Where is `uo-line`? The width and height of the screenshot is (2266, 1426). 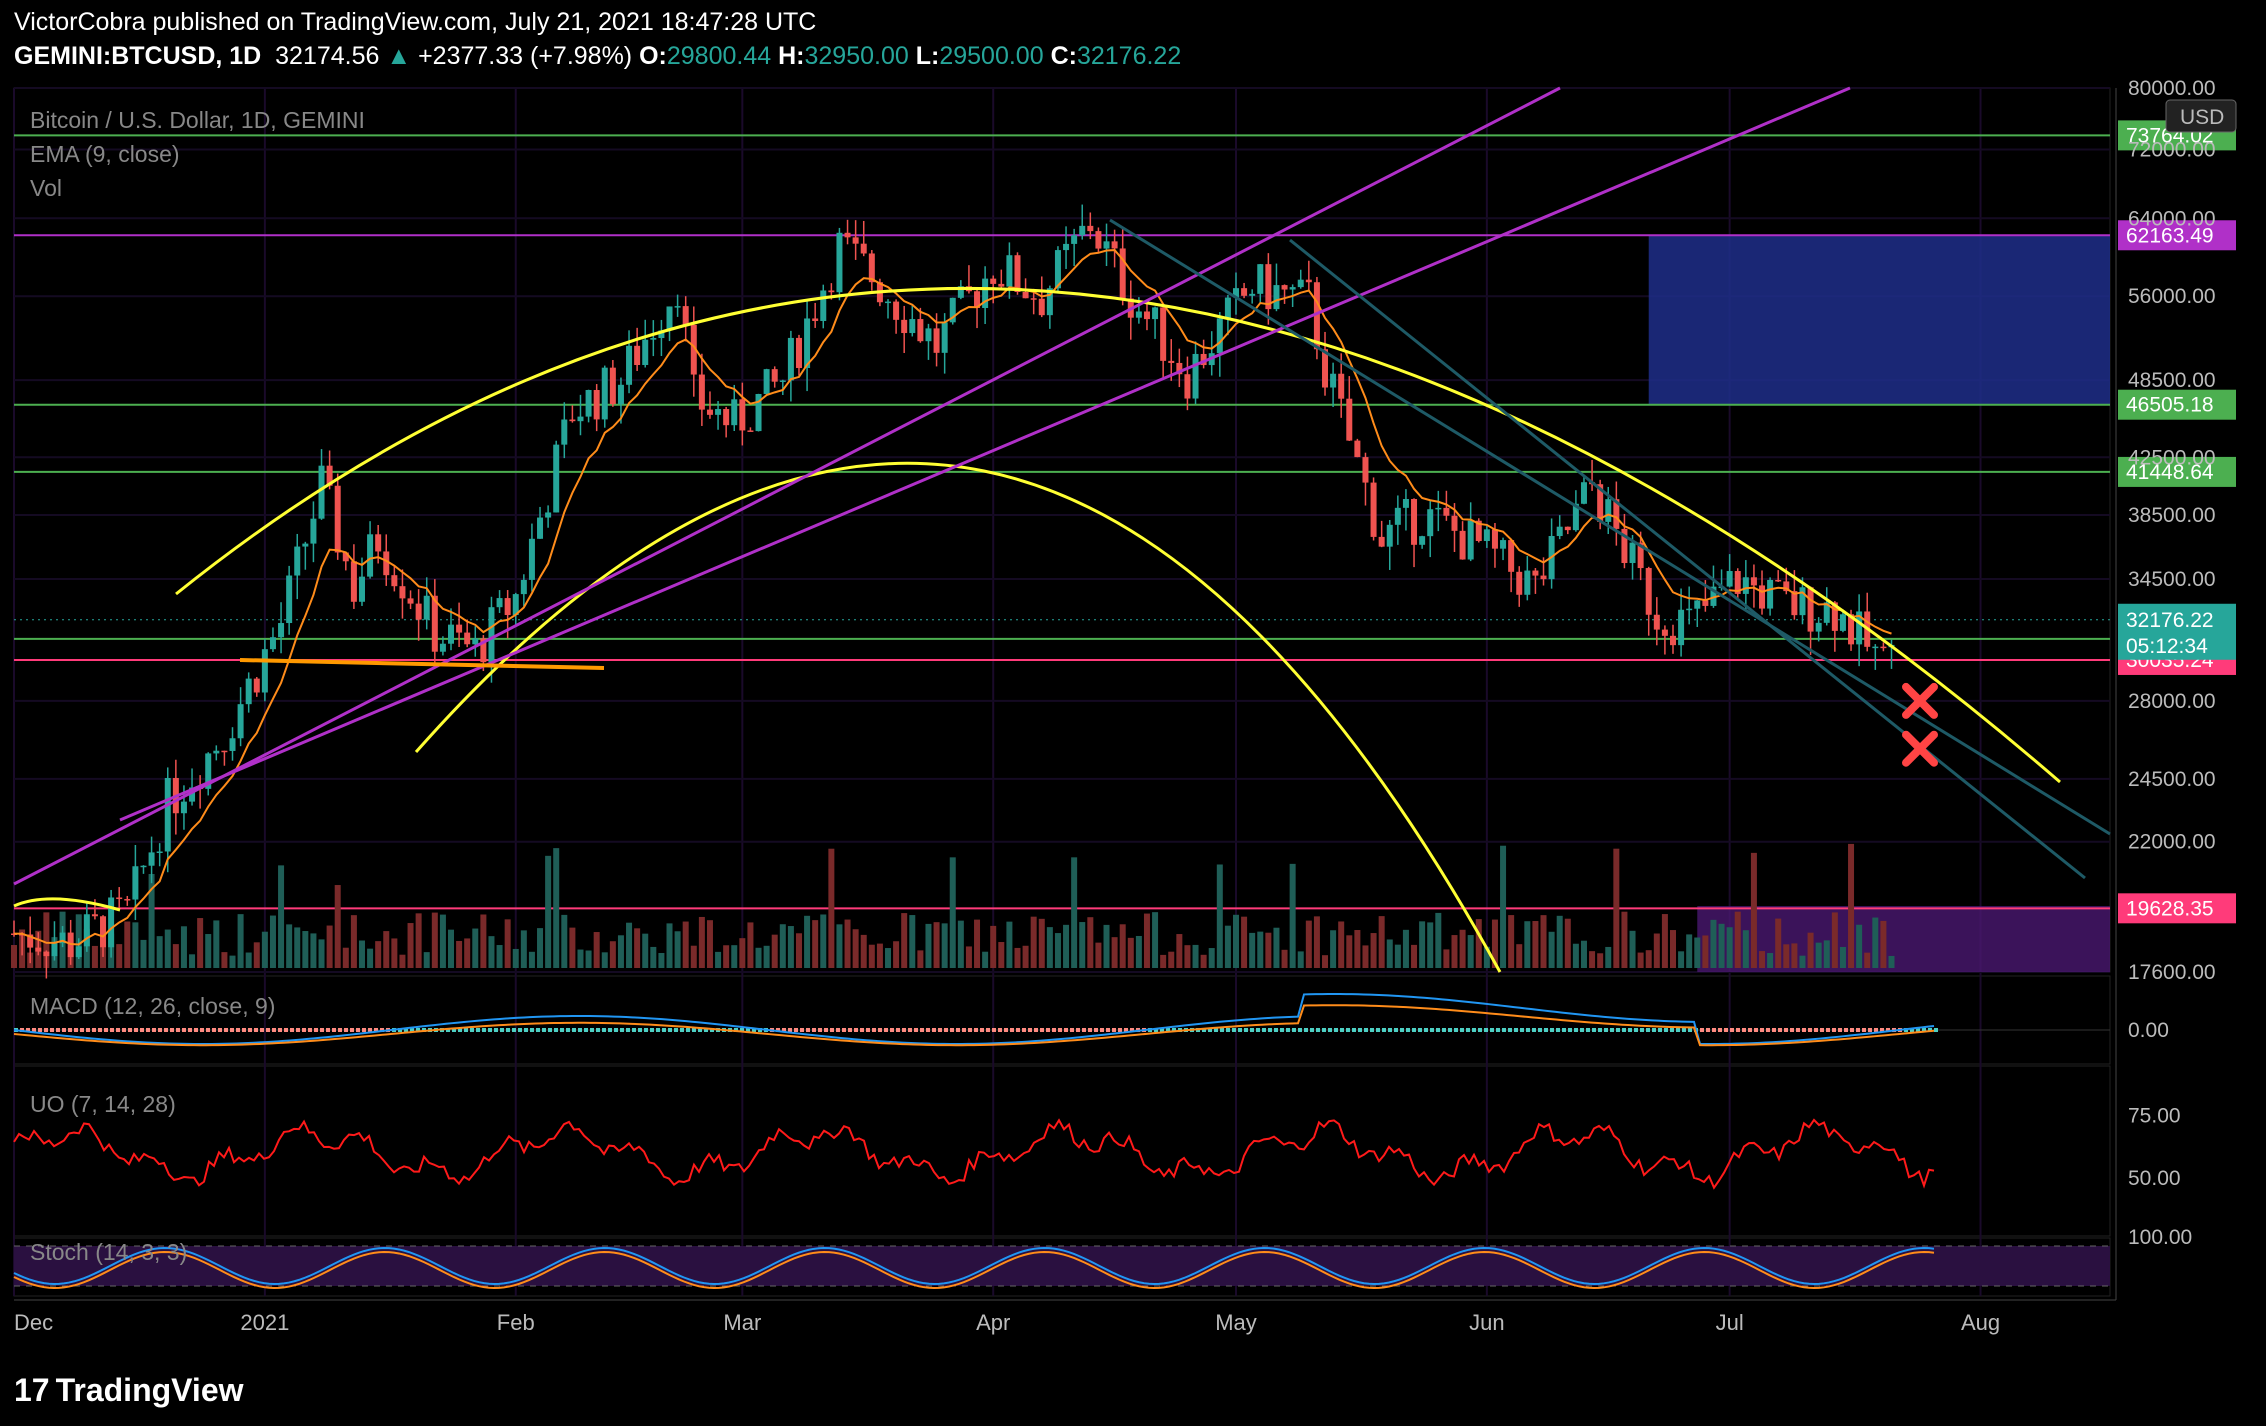 uo-line is located at coordinates (974, 1154).